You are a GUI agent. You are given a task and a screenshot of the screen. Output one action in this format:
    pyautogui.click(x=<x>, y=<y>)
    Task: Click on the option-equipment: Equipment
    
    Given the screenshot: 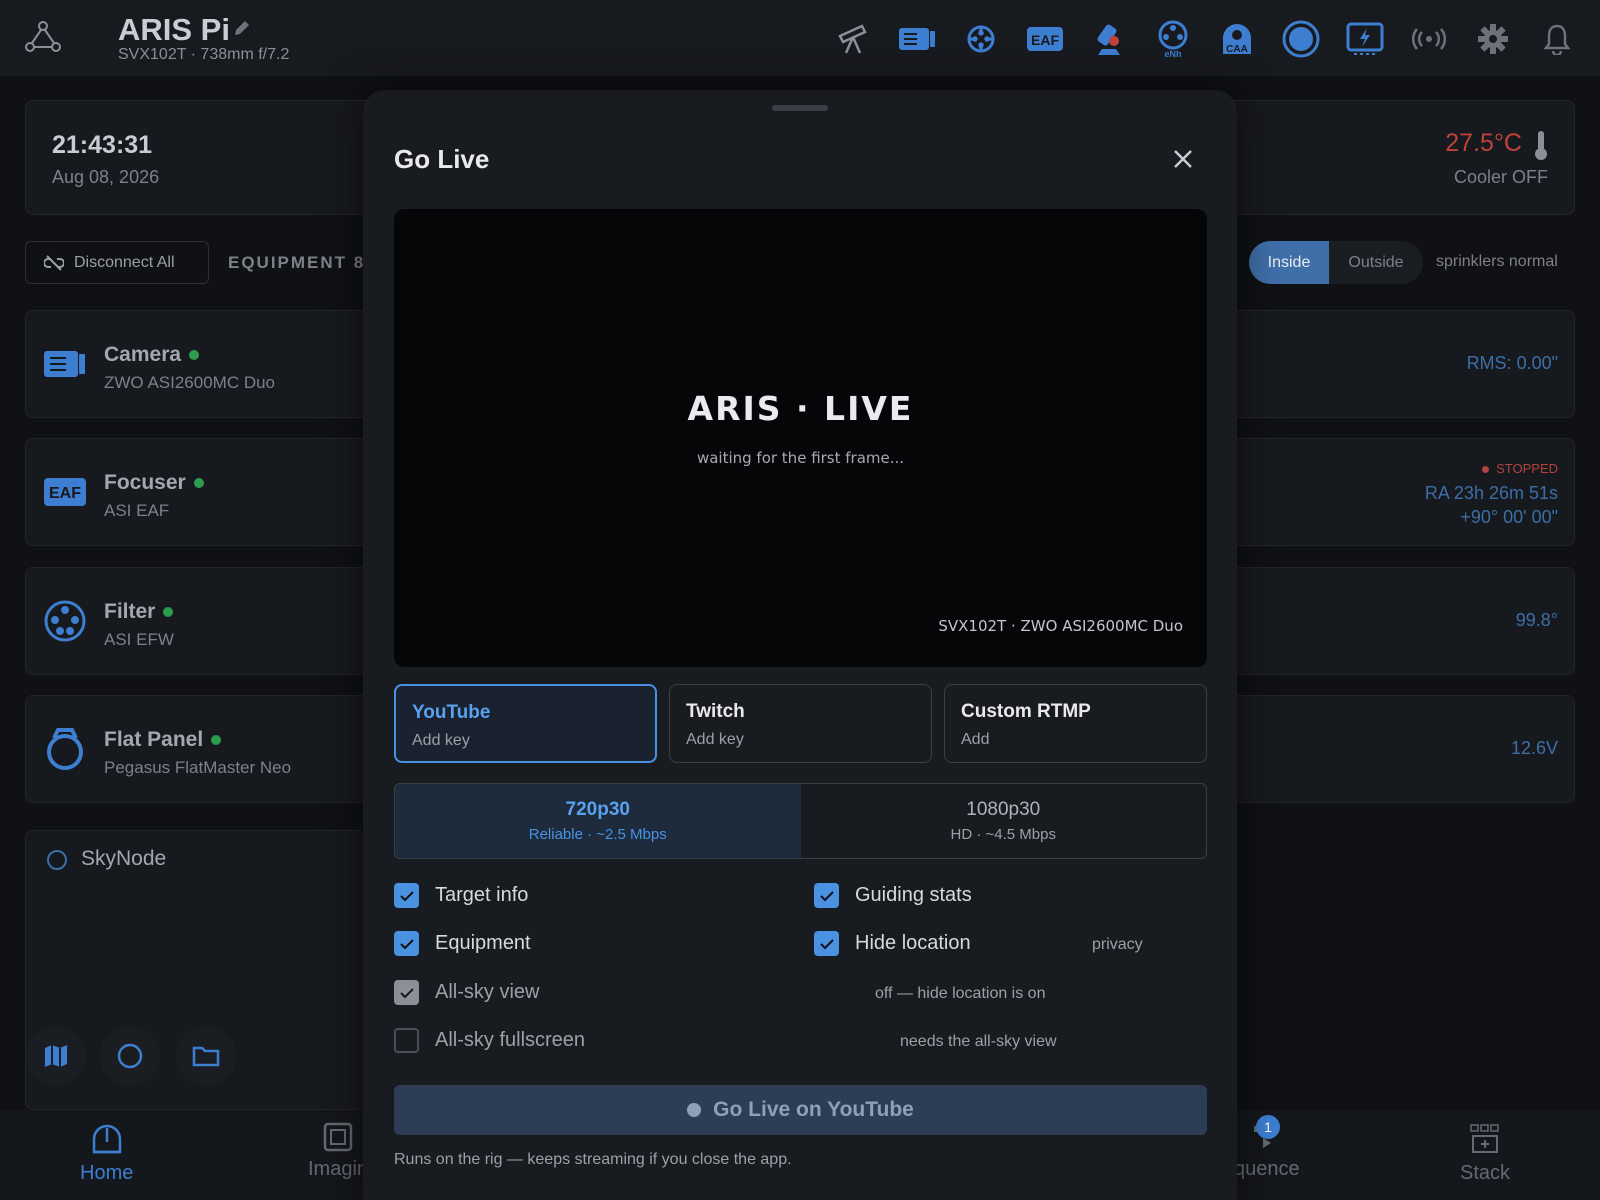 What is the action you would take?
    pyautogui.click(x=462, y=943)
    